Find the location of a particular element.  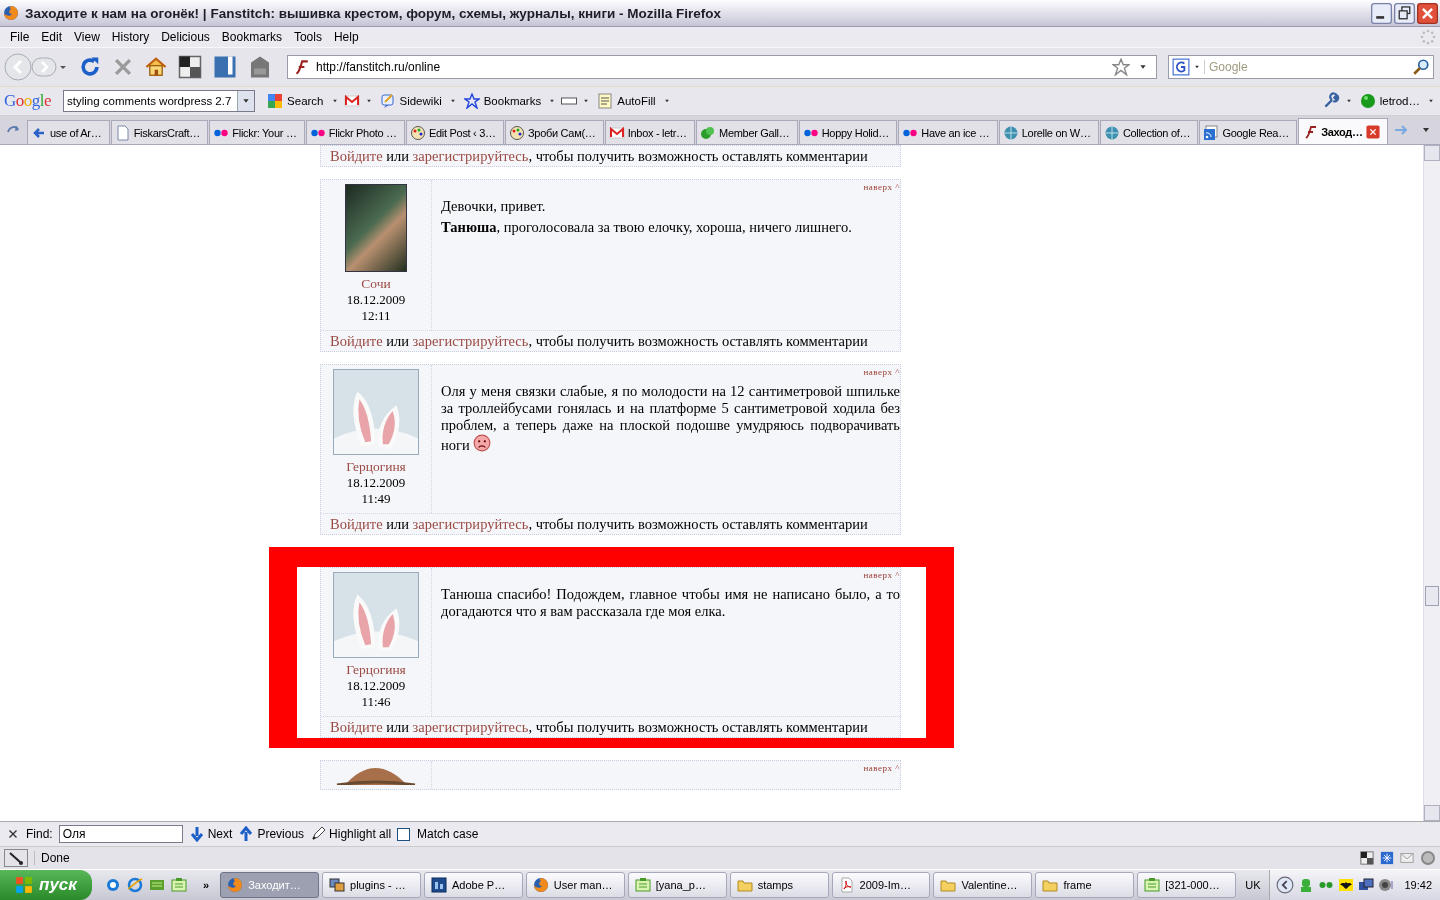

menu-item: Edit is located at coordinates (52, 37).